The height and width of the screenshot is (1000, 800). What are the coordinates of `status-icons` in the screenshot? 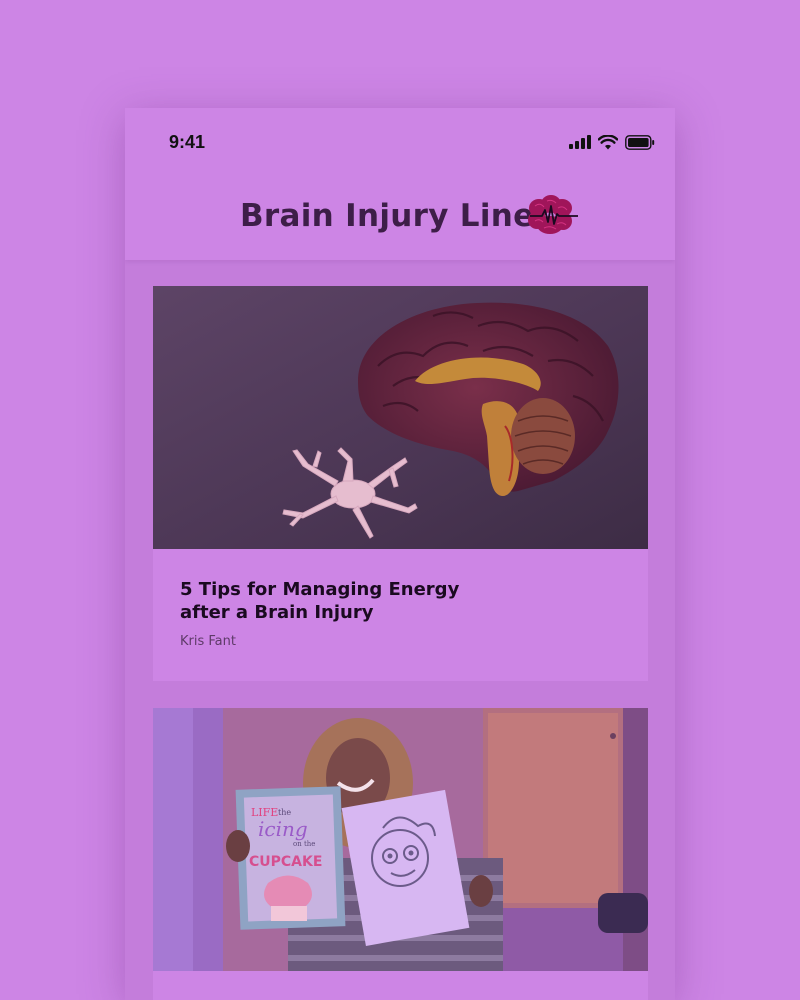 It's located at (612, 142).